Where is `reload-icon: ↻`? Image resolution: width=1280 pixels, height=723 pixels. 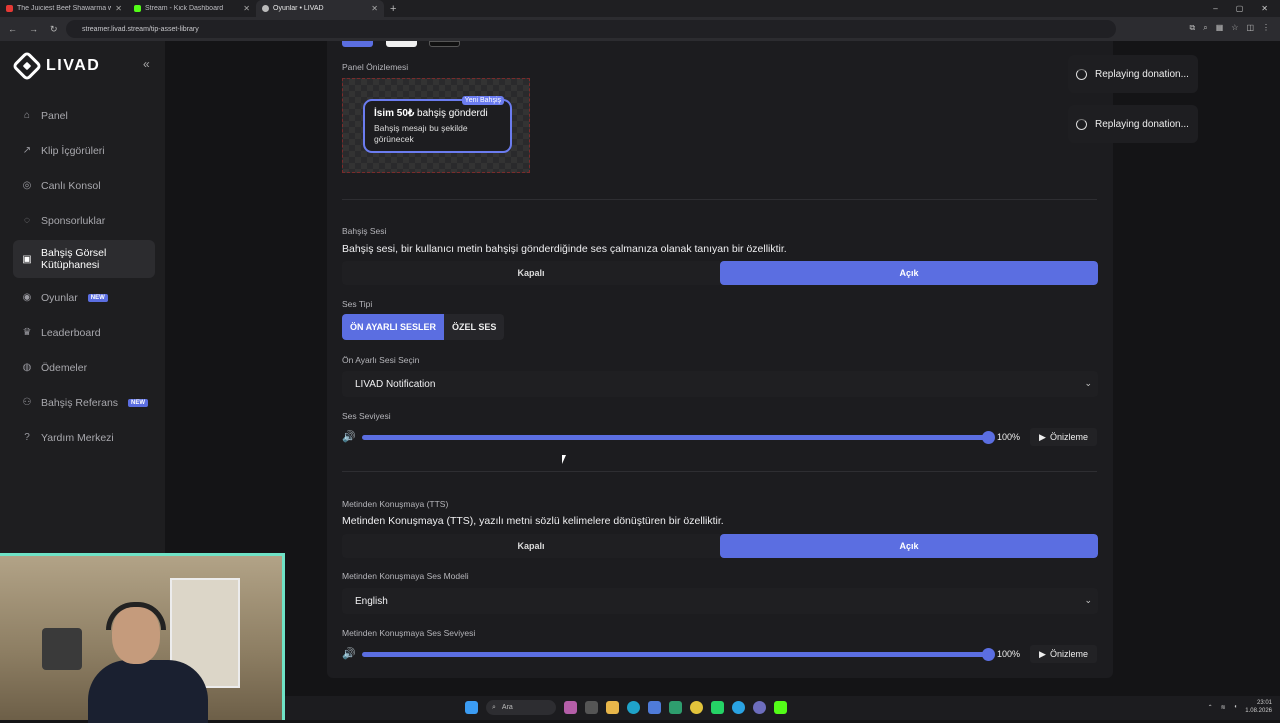
reload-icon: ↻ is located at coordinates (54, 29).